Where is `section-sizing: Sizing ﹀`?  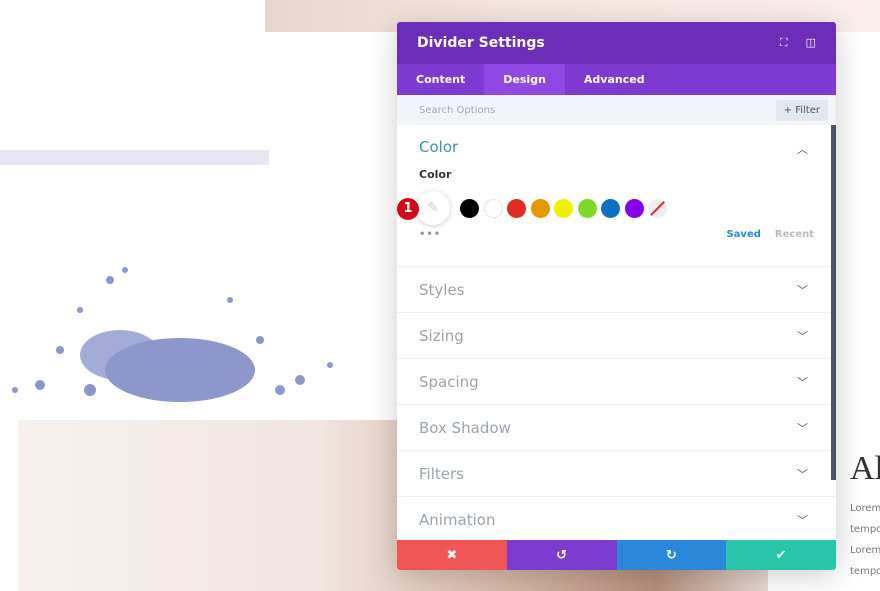 section-sizing: Sizing ﹀ is located at coordinates (616, 336).